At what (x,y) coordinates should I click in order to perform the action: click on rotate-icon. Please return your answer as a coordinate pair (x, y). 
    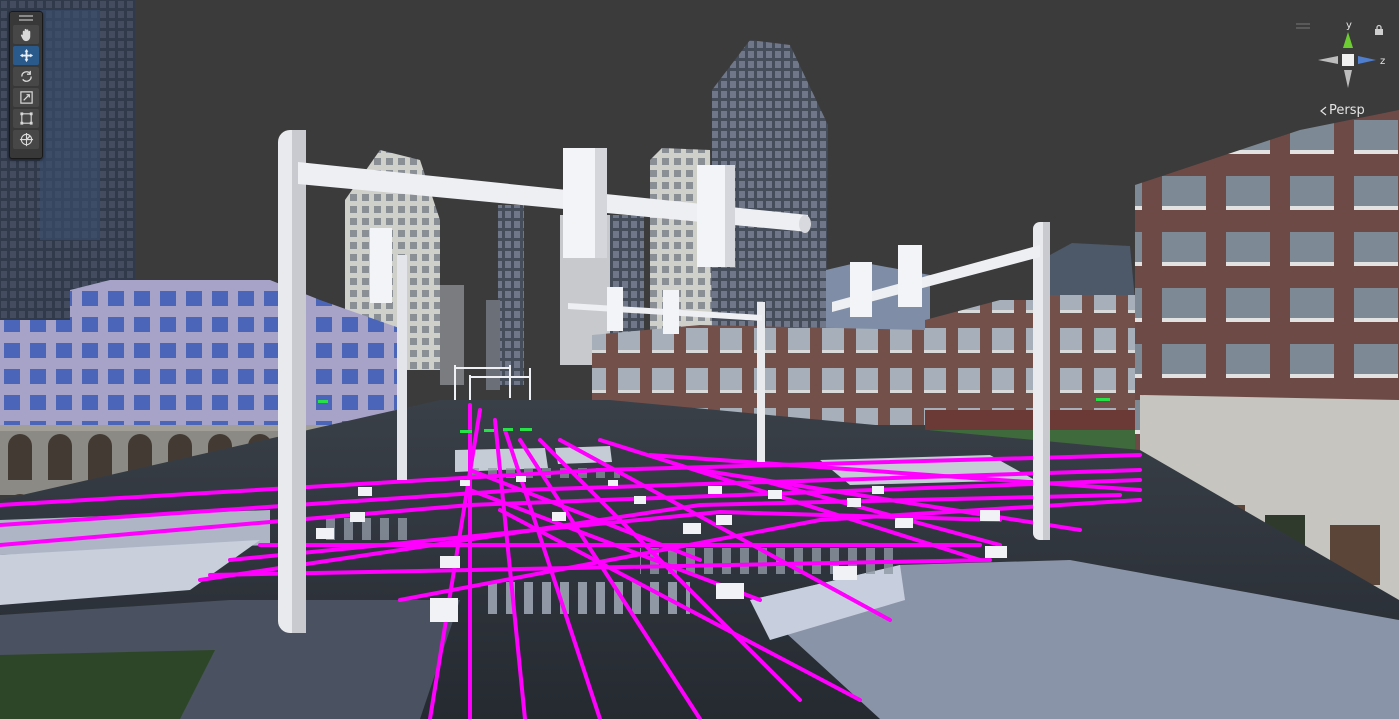
    Looking at the image, I should click on (26, 76).